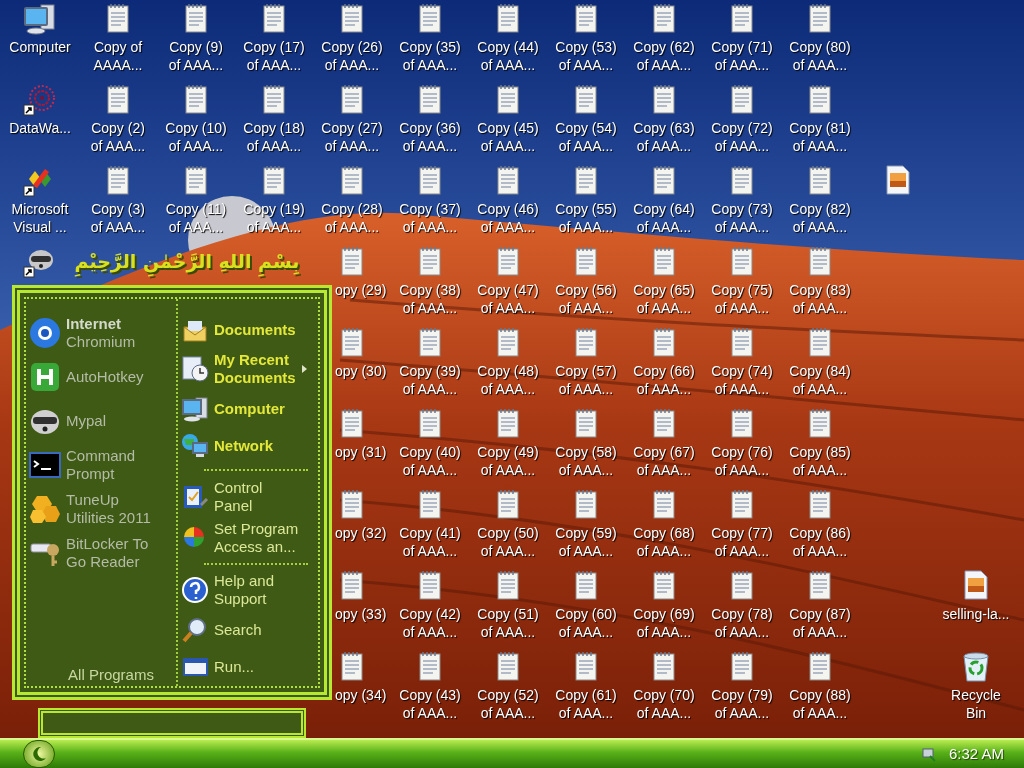 Image resolution: width=1024 pixels, height=768 pixels. What do you see at coordinates (252, 360) in the screenshot?
I see `menu-item-label: My Recent` at bounding box center [252, 360].